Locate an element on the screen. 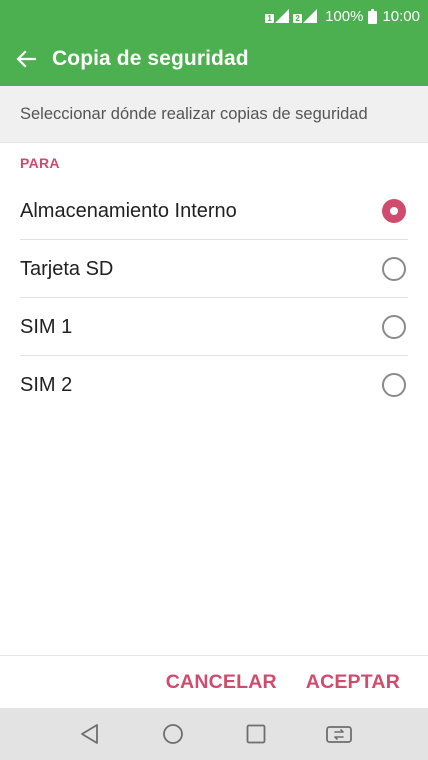 The image size is (428, 760). dialog-button-bar: CANCELAR ACEPTAR is located at coordinates (214, 681).